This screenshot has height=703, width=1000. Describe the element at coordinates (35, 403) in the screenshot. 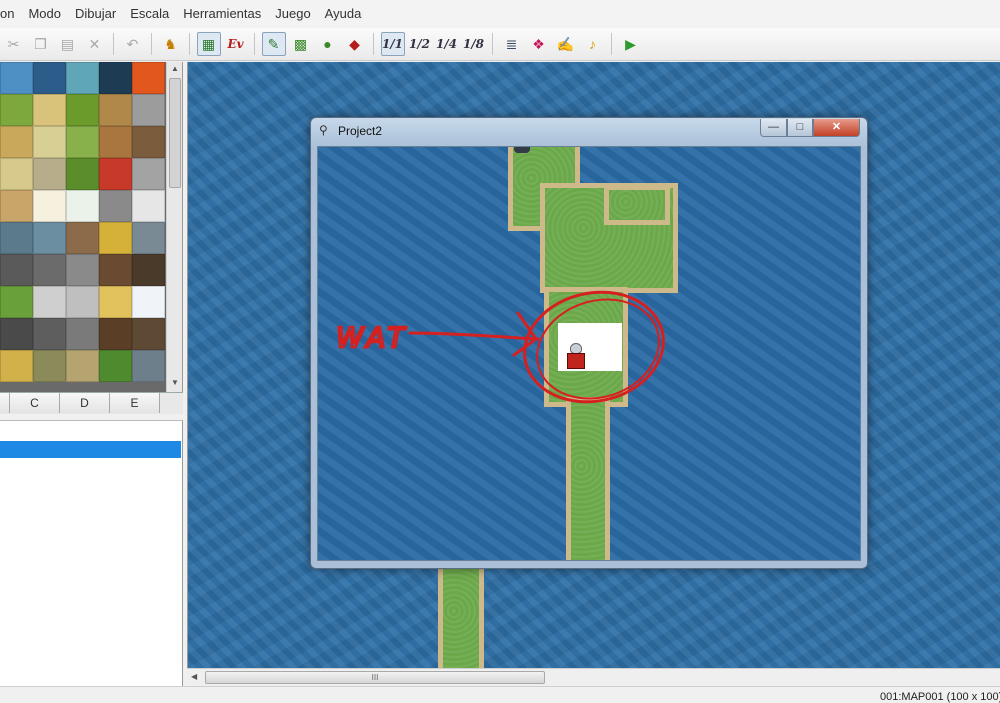

I see `palette-tab-c: C` at that location.